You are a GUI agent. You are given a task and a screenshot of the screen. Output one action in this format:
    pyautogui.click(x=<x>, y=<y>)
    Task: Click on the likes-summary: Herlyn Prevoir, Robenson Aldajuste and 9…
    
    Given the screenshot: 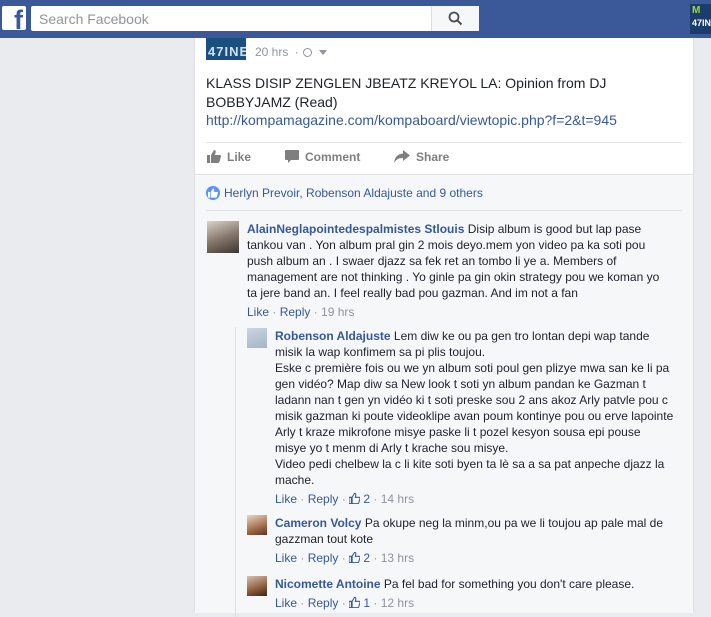 What is the action you would take?
    pyautogui.click(x=344, y=193)
    